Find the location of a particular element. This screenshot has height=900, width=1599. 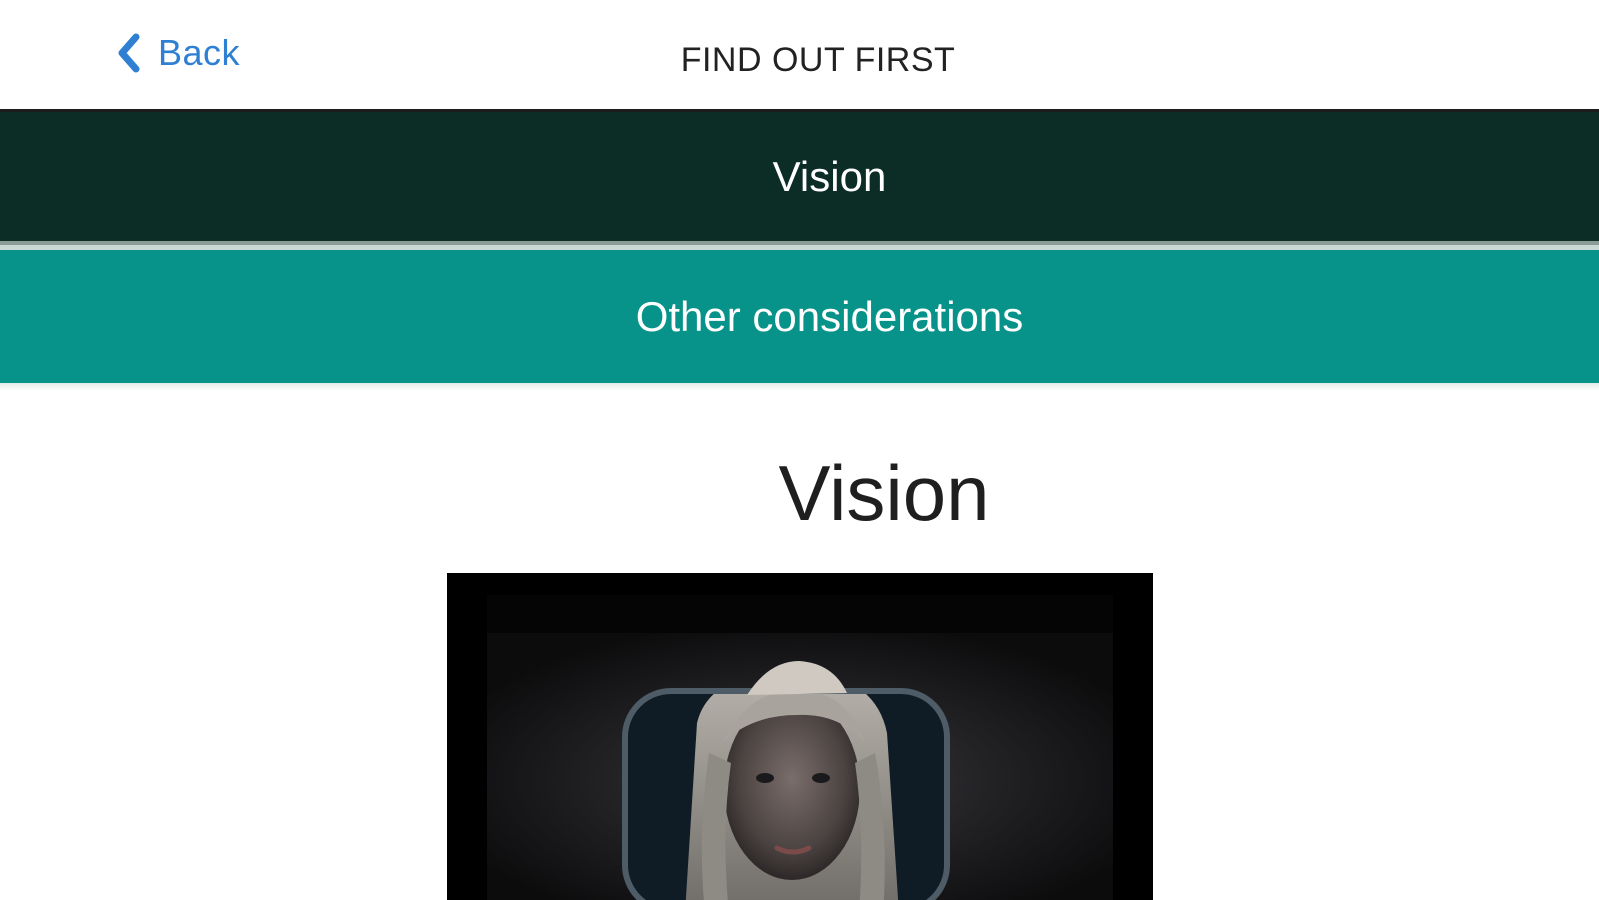

tab-vision: Vision is located at coordinates (799, 178).